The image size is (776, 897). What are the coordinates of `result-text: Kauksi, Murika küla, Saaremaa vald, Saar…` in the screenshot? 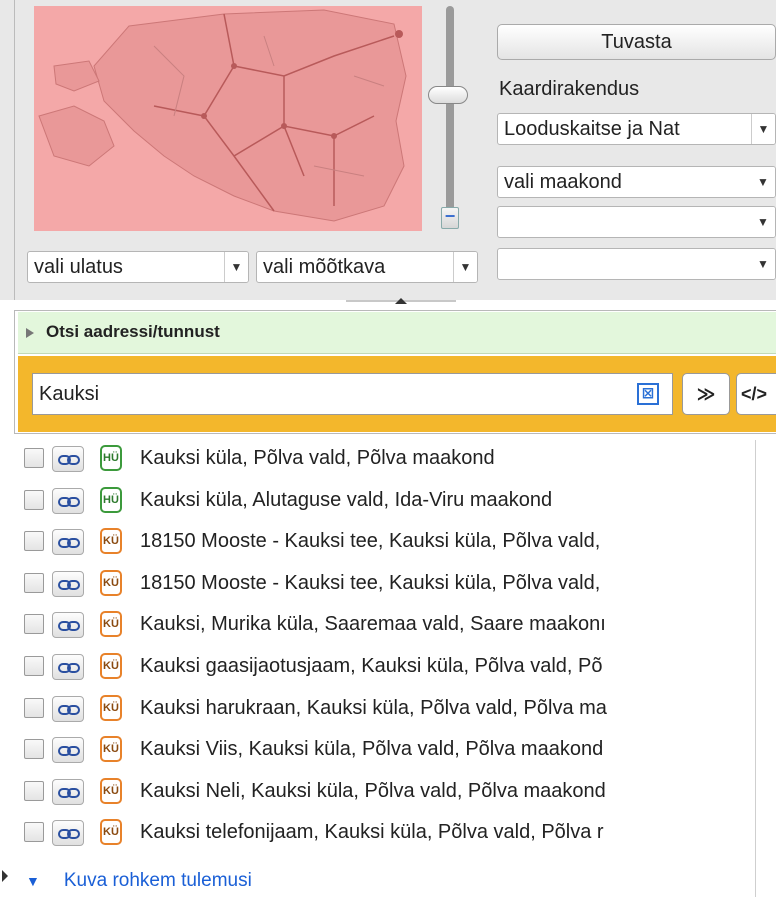 It's located at (373, 624).